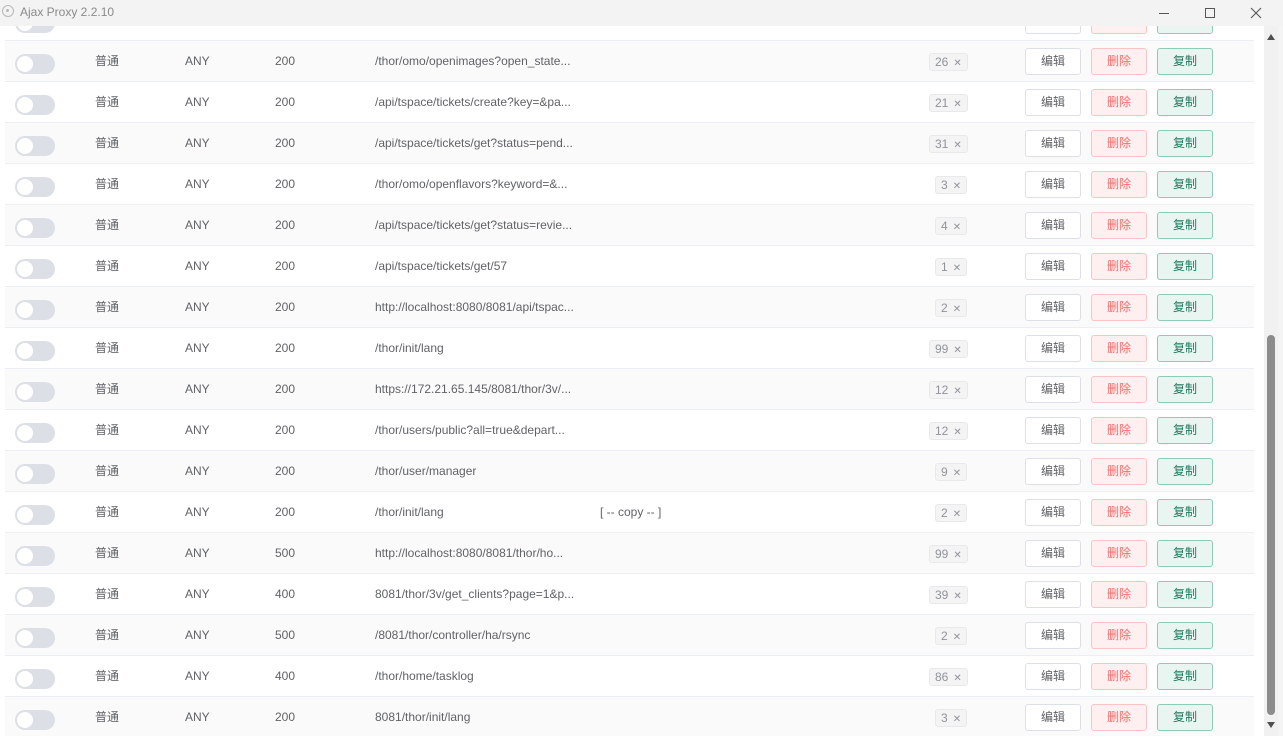 The width and height of the screenshot is (1283, 736). Describe the element at coordinates (951, 226) in the screenshot. I see `hit-count-tag: 4 ✕` at that location.